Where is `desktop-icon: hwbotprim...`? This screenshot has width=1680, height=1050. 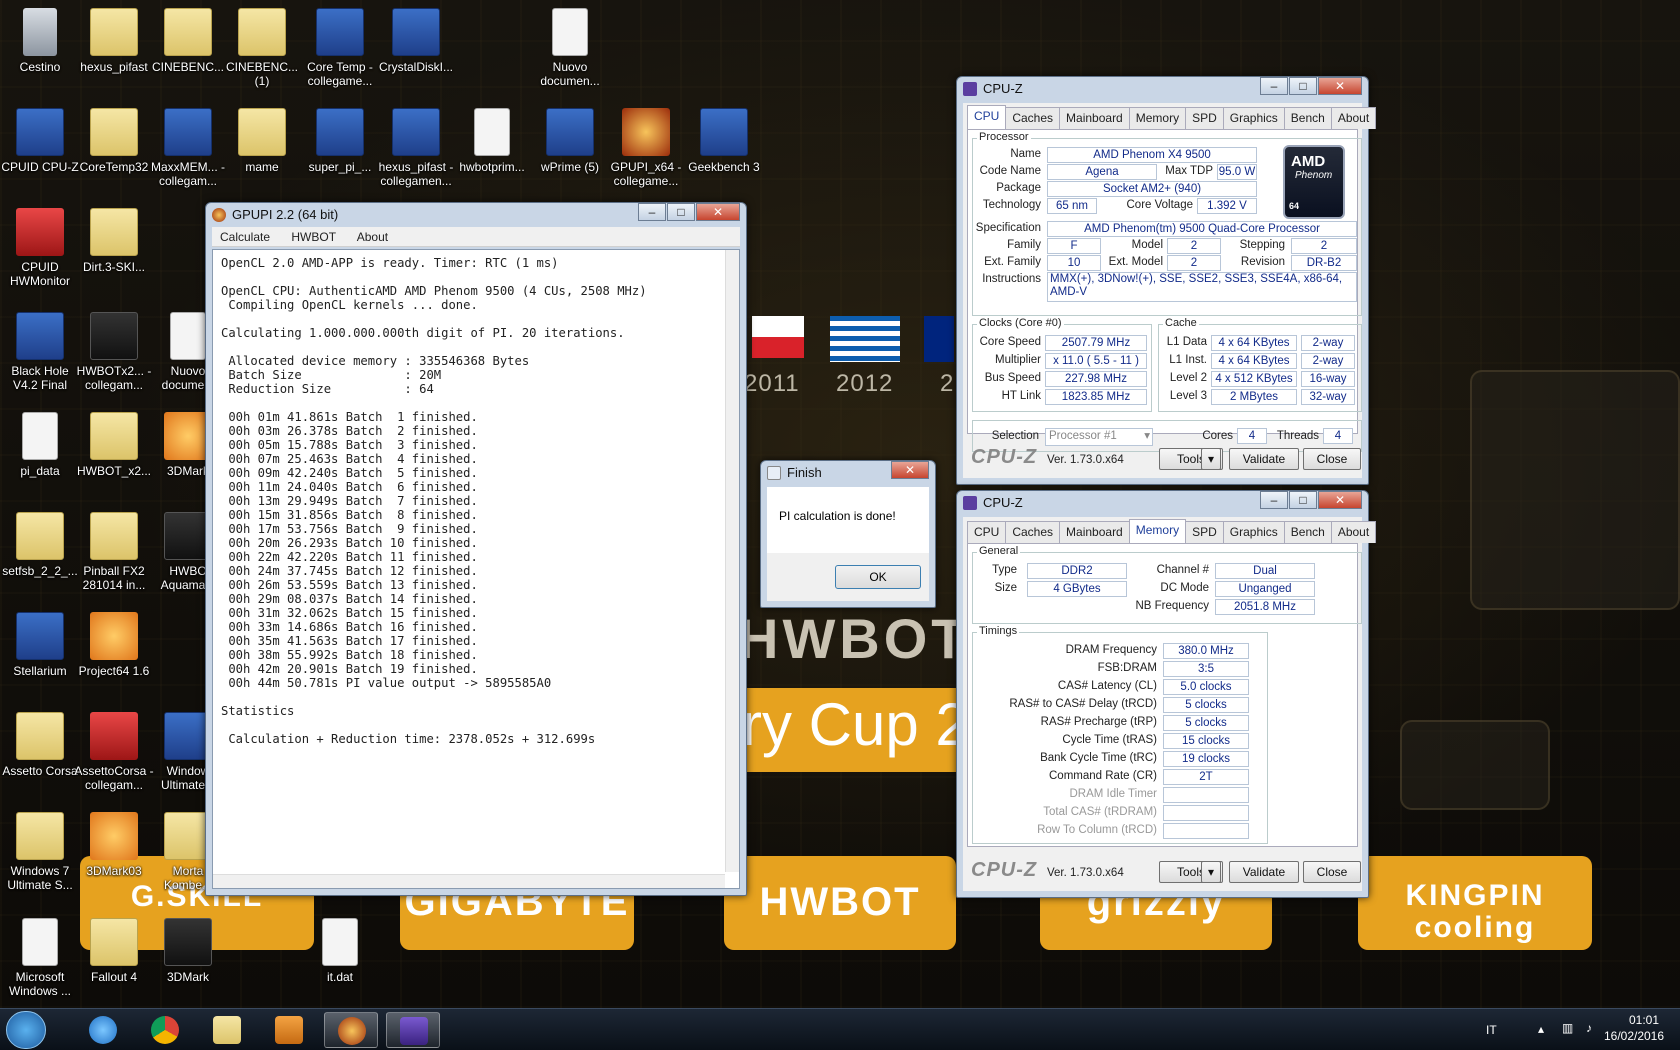
desktop-icon: hwbotprim... is located at coordinates (492, 141).